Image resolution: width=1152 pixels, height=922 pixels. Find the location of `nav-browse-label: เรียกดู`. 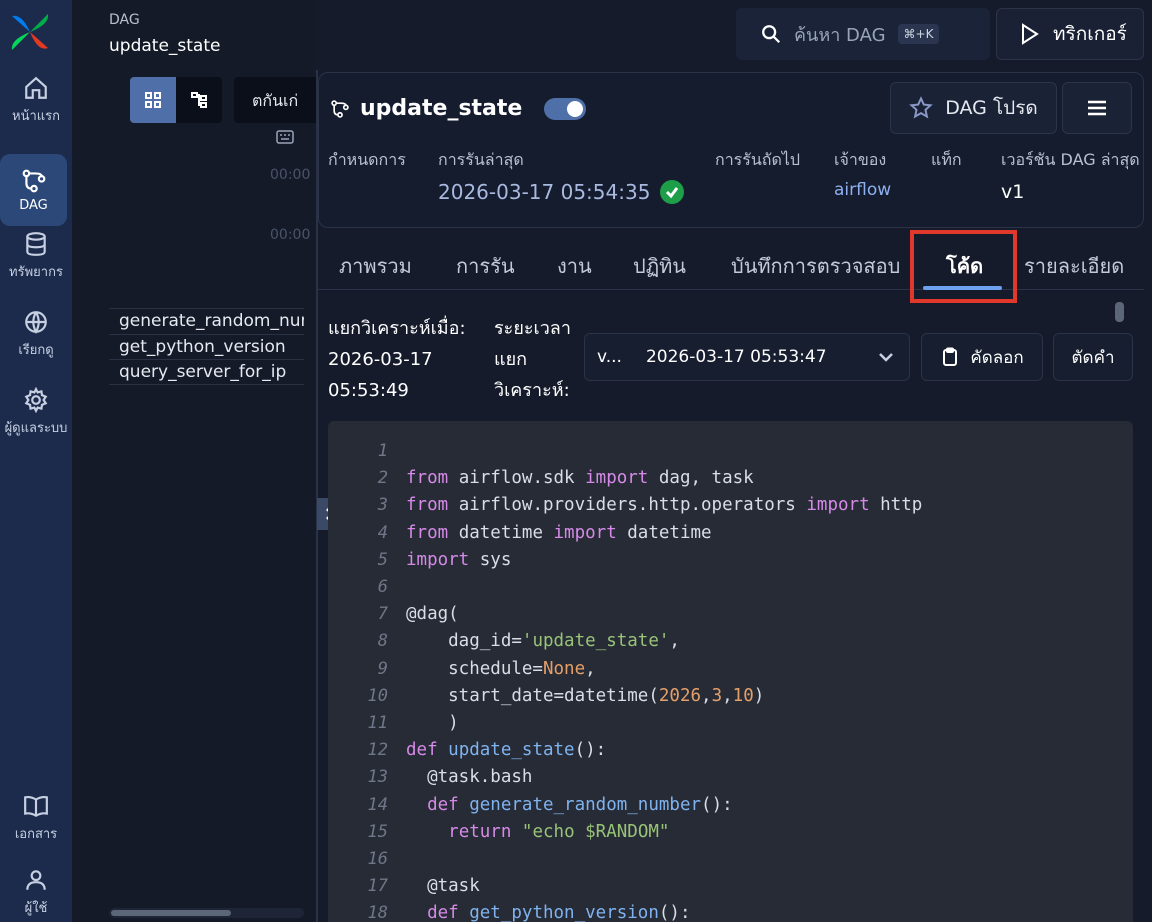

nav-browse-label: เรียกดู is located at coordinates (36, 350).